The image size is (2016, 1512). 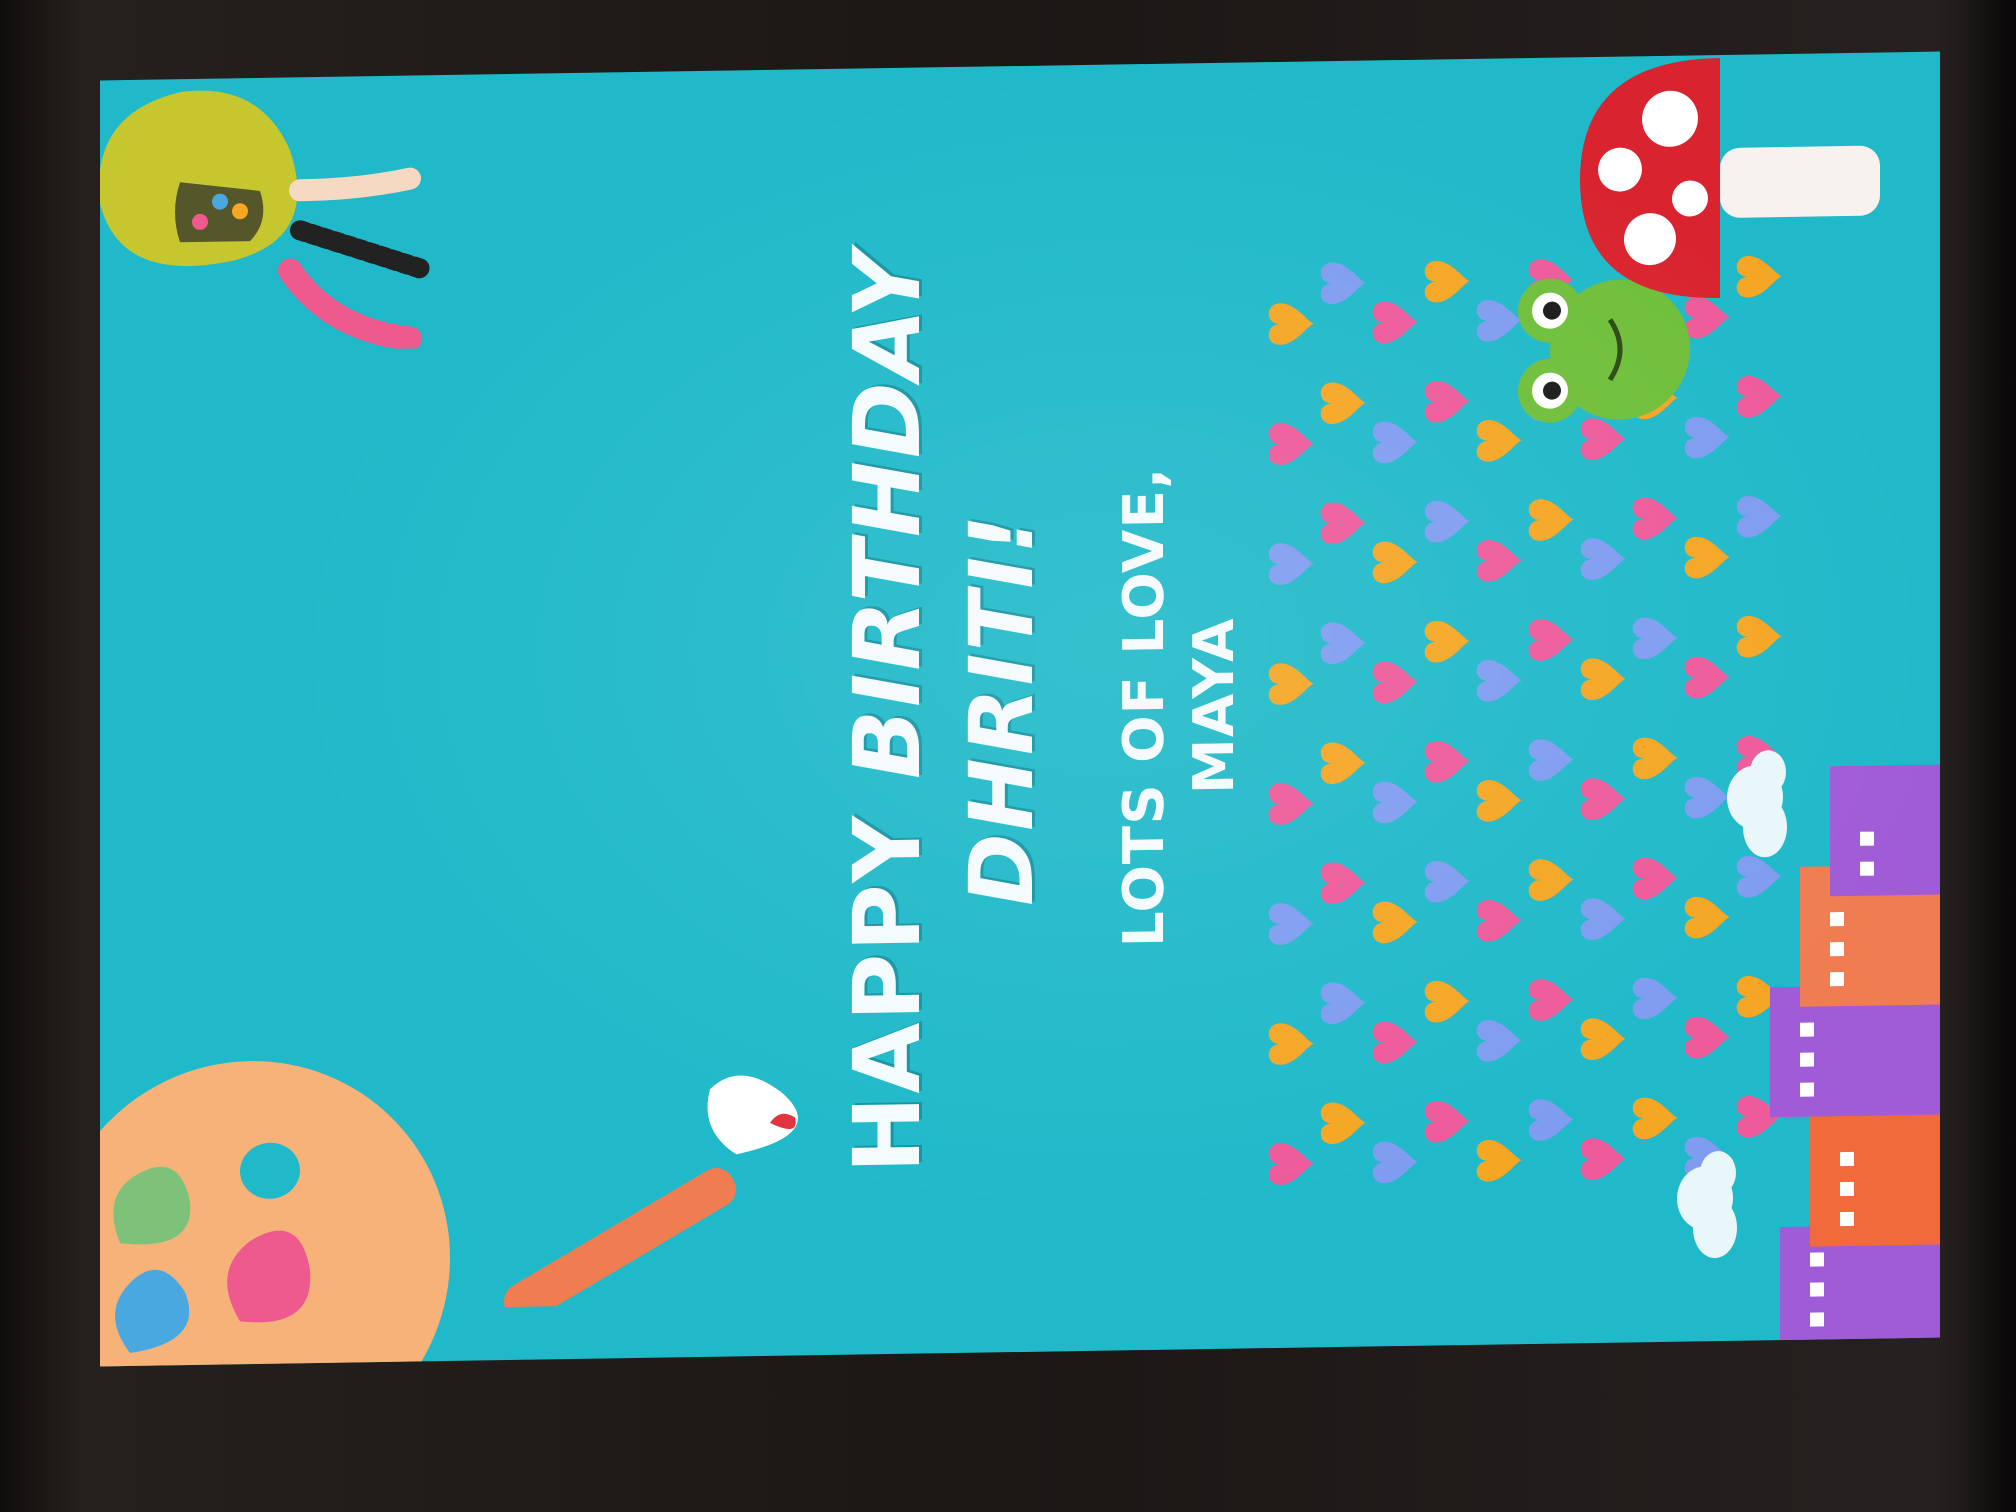 I want to click on closing-line: LOTS OF LOVE,, so click(x=1144, y=707).